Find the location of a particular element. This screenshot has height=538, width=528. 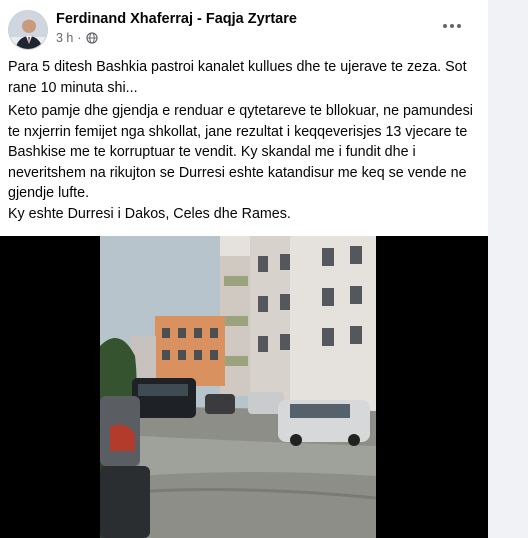

author-name: Ferdinand Xhaferraj - Faqja Zyrtare is located at coordinates (176, 19).